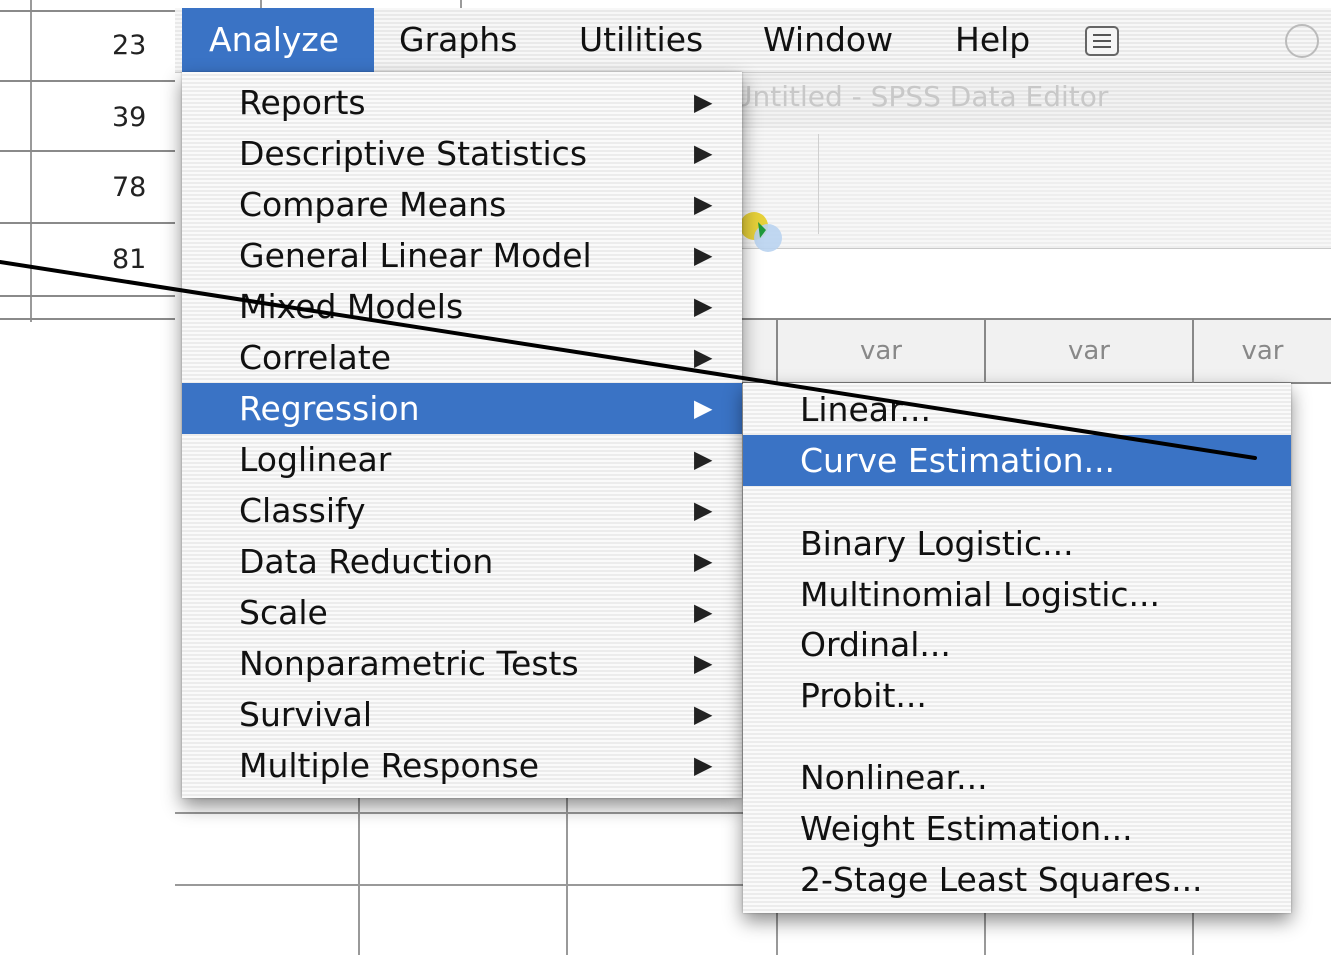  What do you see at coordinates (992, 40) in the screenshot?
I see `menu-help: Help` at bounding box center [992, 40].